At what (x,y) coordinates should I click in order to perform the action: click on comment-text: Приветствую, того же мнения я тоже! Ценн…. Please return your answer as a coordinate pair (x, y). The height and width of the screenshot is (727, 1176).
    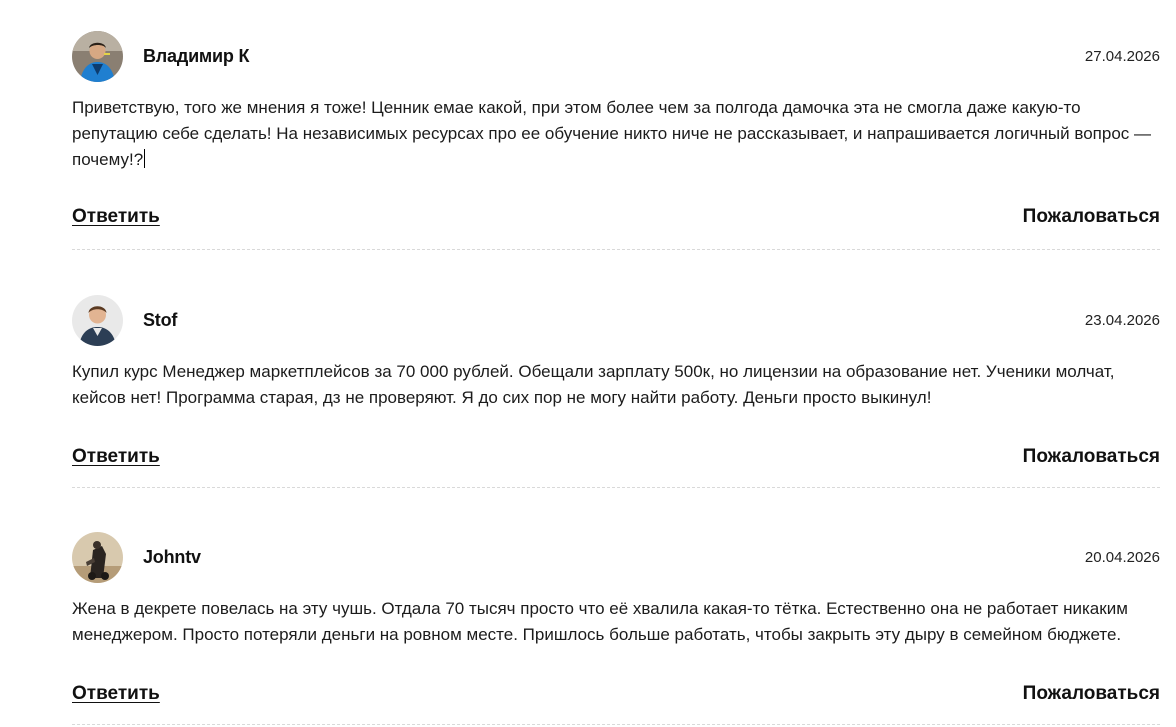
    Looking at the image, I should click on (616, 134).